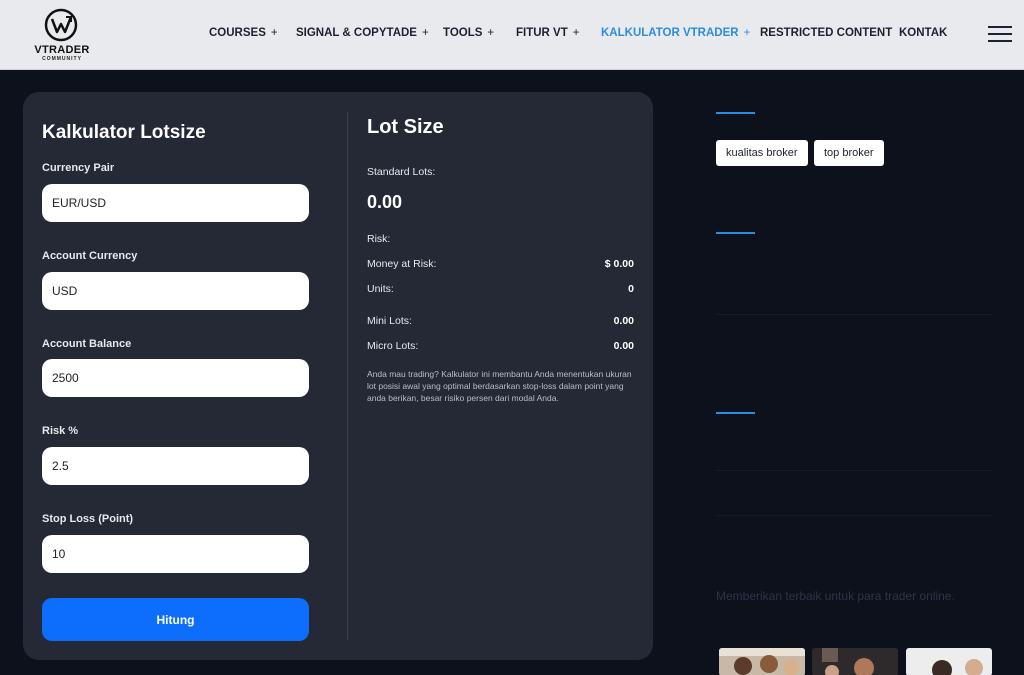  Describe the element at coordinates (175, 619) in the screenshot. I see `hitung-button: Hitung` at that location.